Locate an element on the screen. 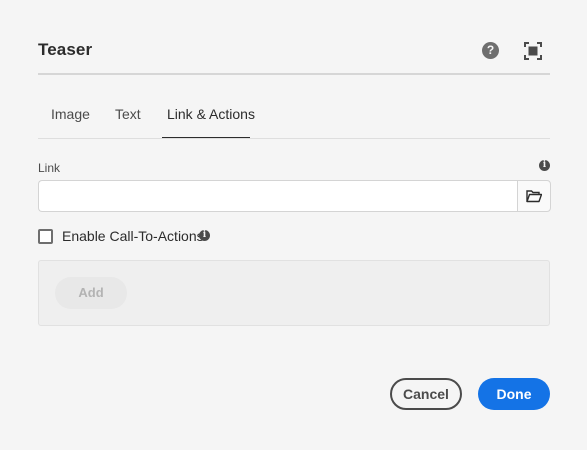  link-label: Link is located at coordinates (49, 168).